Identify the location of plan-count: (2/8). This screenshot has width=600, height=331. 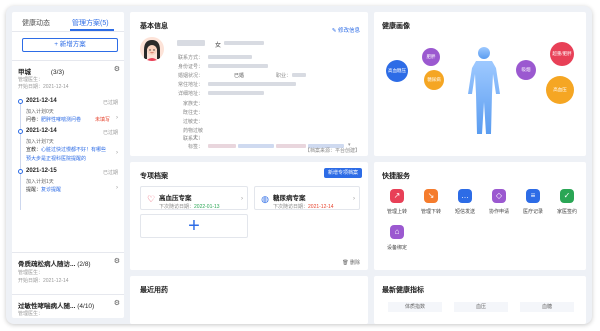
(84, 264).